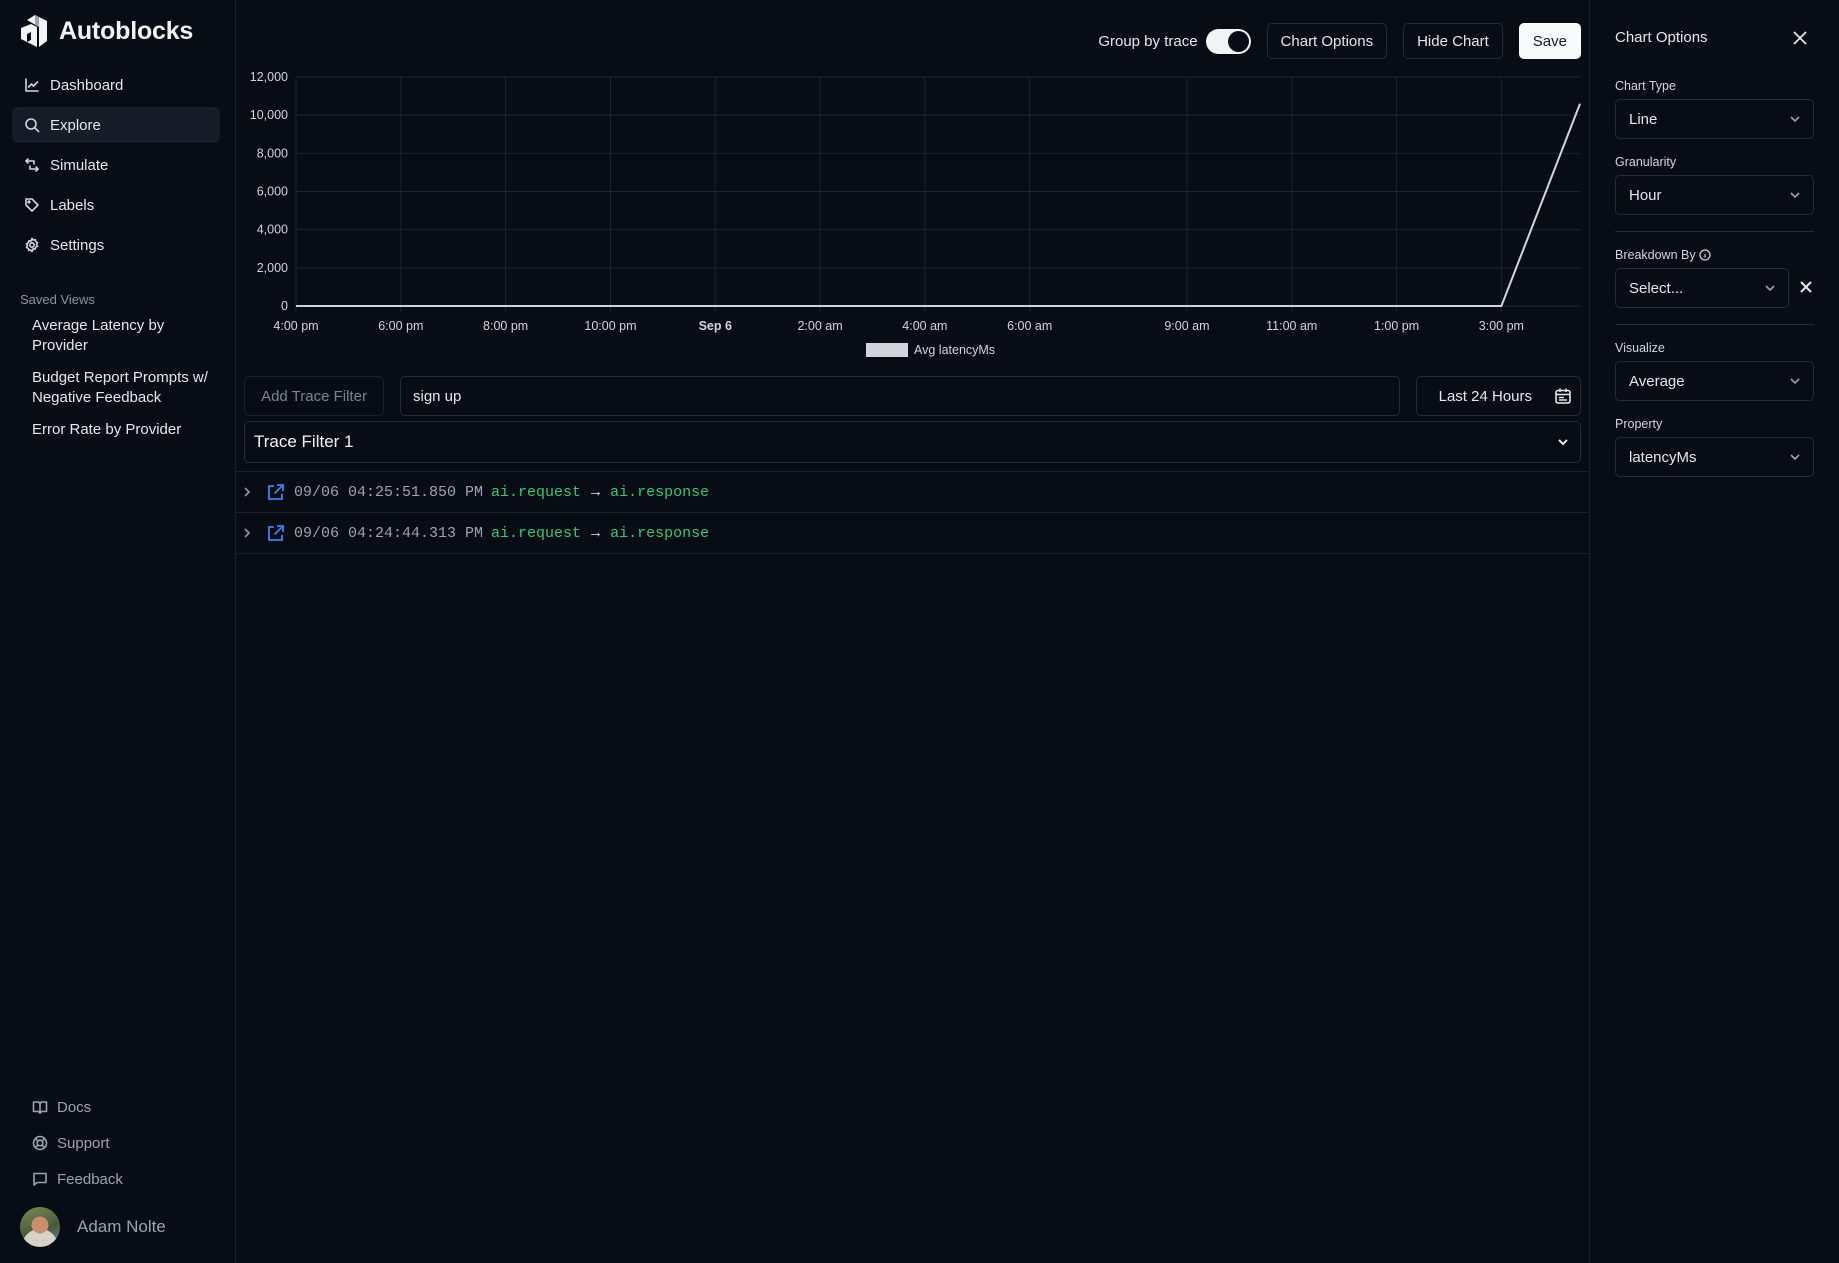 The height and width of the screenshot is (1263, 1839). What do you see at coordinates (1645, 86) in the screenshot?
I see `chart-type-label: Chart Type` at bounding box center [1645, 86].